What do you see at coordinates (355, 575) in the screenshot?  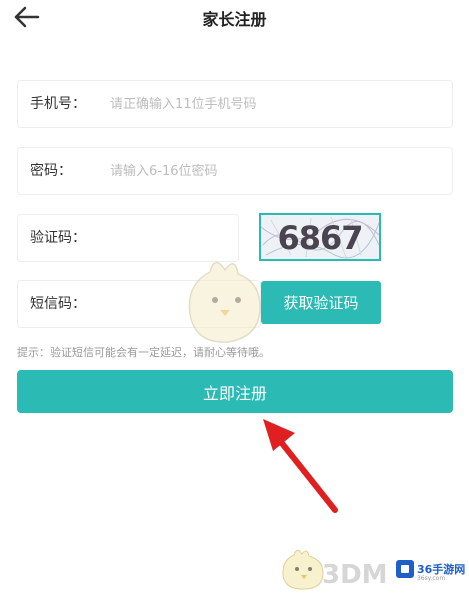 I see `watermark-3dm: 3DM` at bounding box center [355, 575].